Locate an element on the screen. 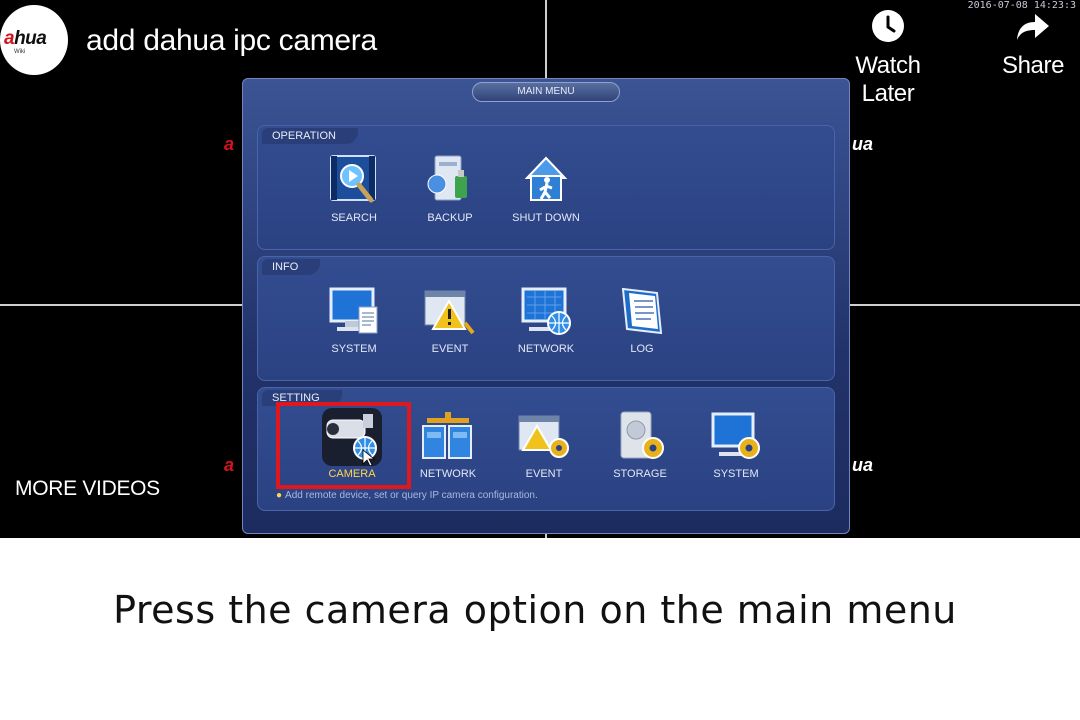 This screenshot has height=720, width=1080. menu-item-backup: BACKUP is located at coordinates (450, 188).